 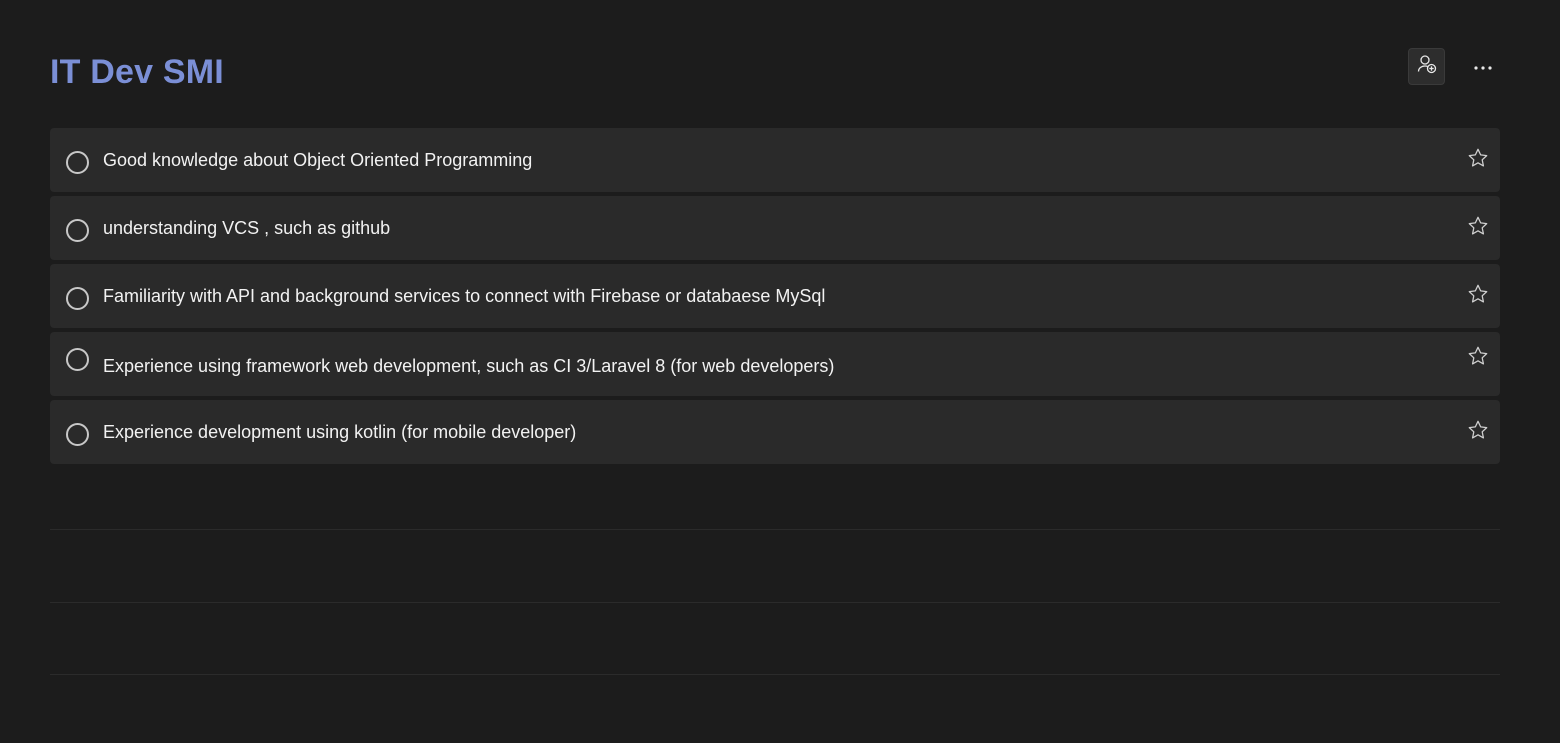 What do you see at coordinates (775, 228) in the screenshot?
I see `task-item: understanding VCS , such as github` at bounding box center [775, 228].